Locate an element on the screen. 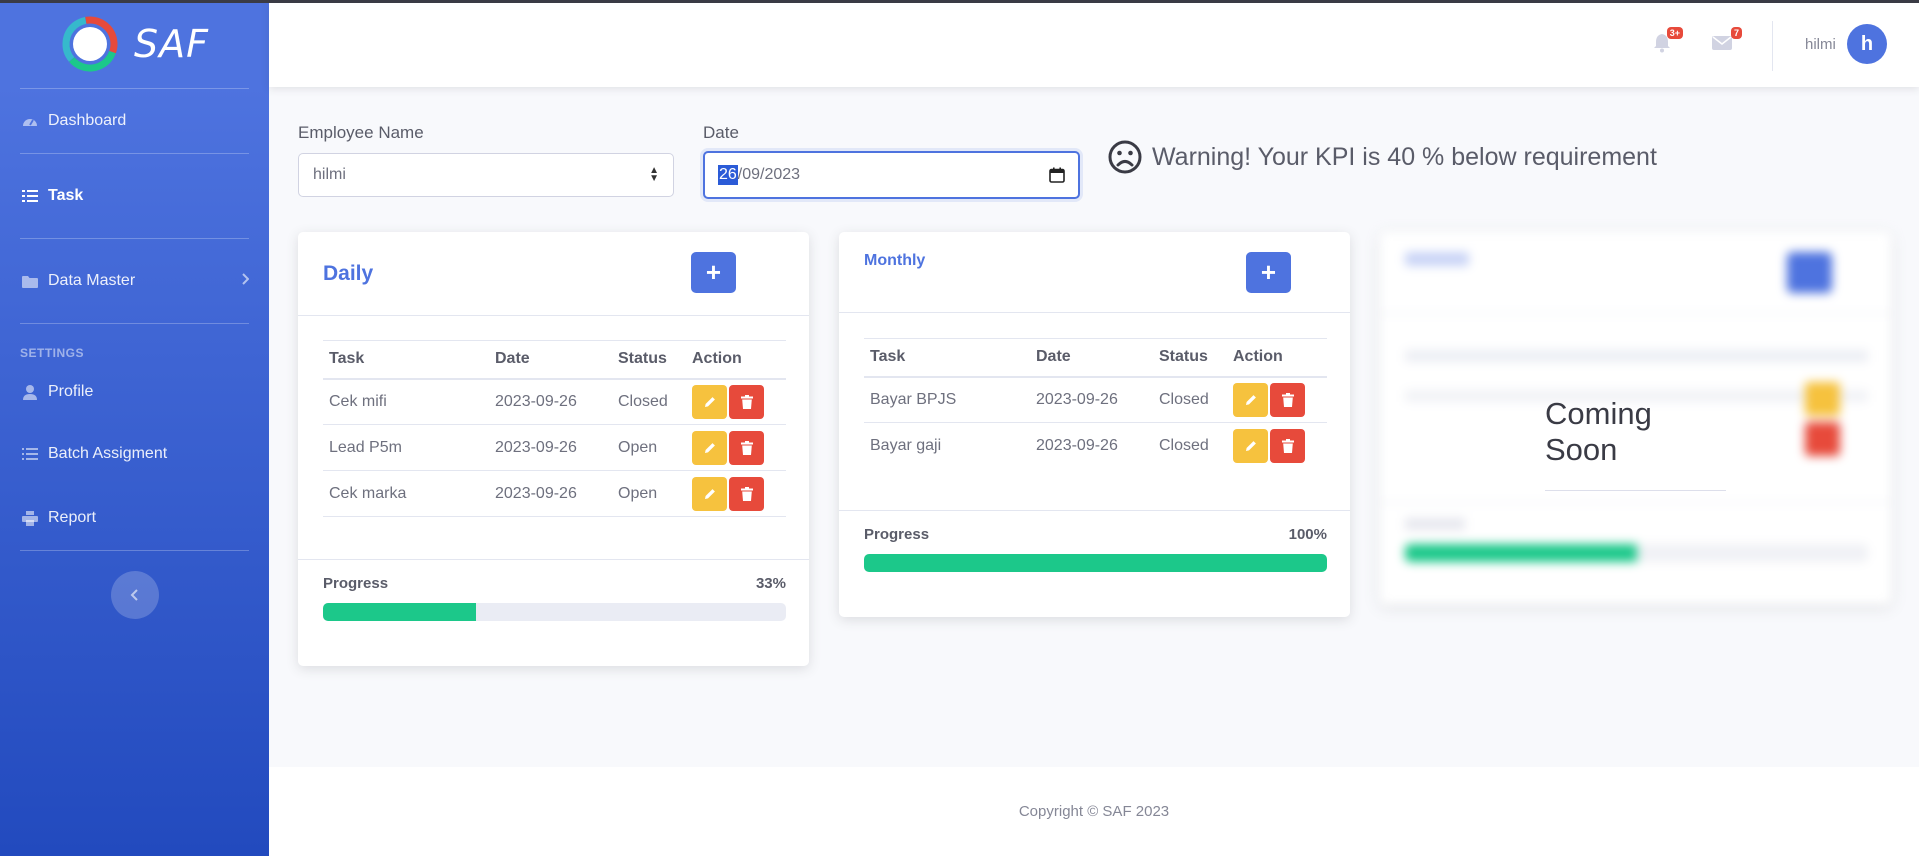 This screenshot has width=1919, height=856. avatar: h is located at coordinates (1867, 44).